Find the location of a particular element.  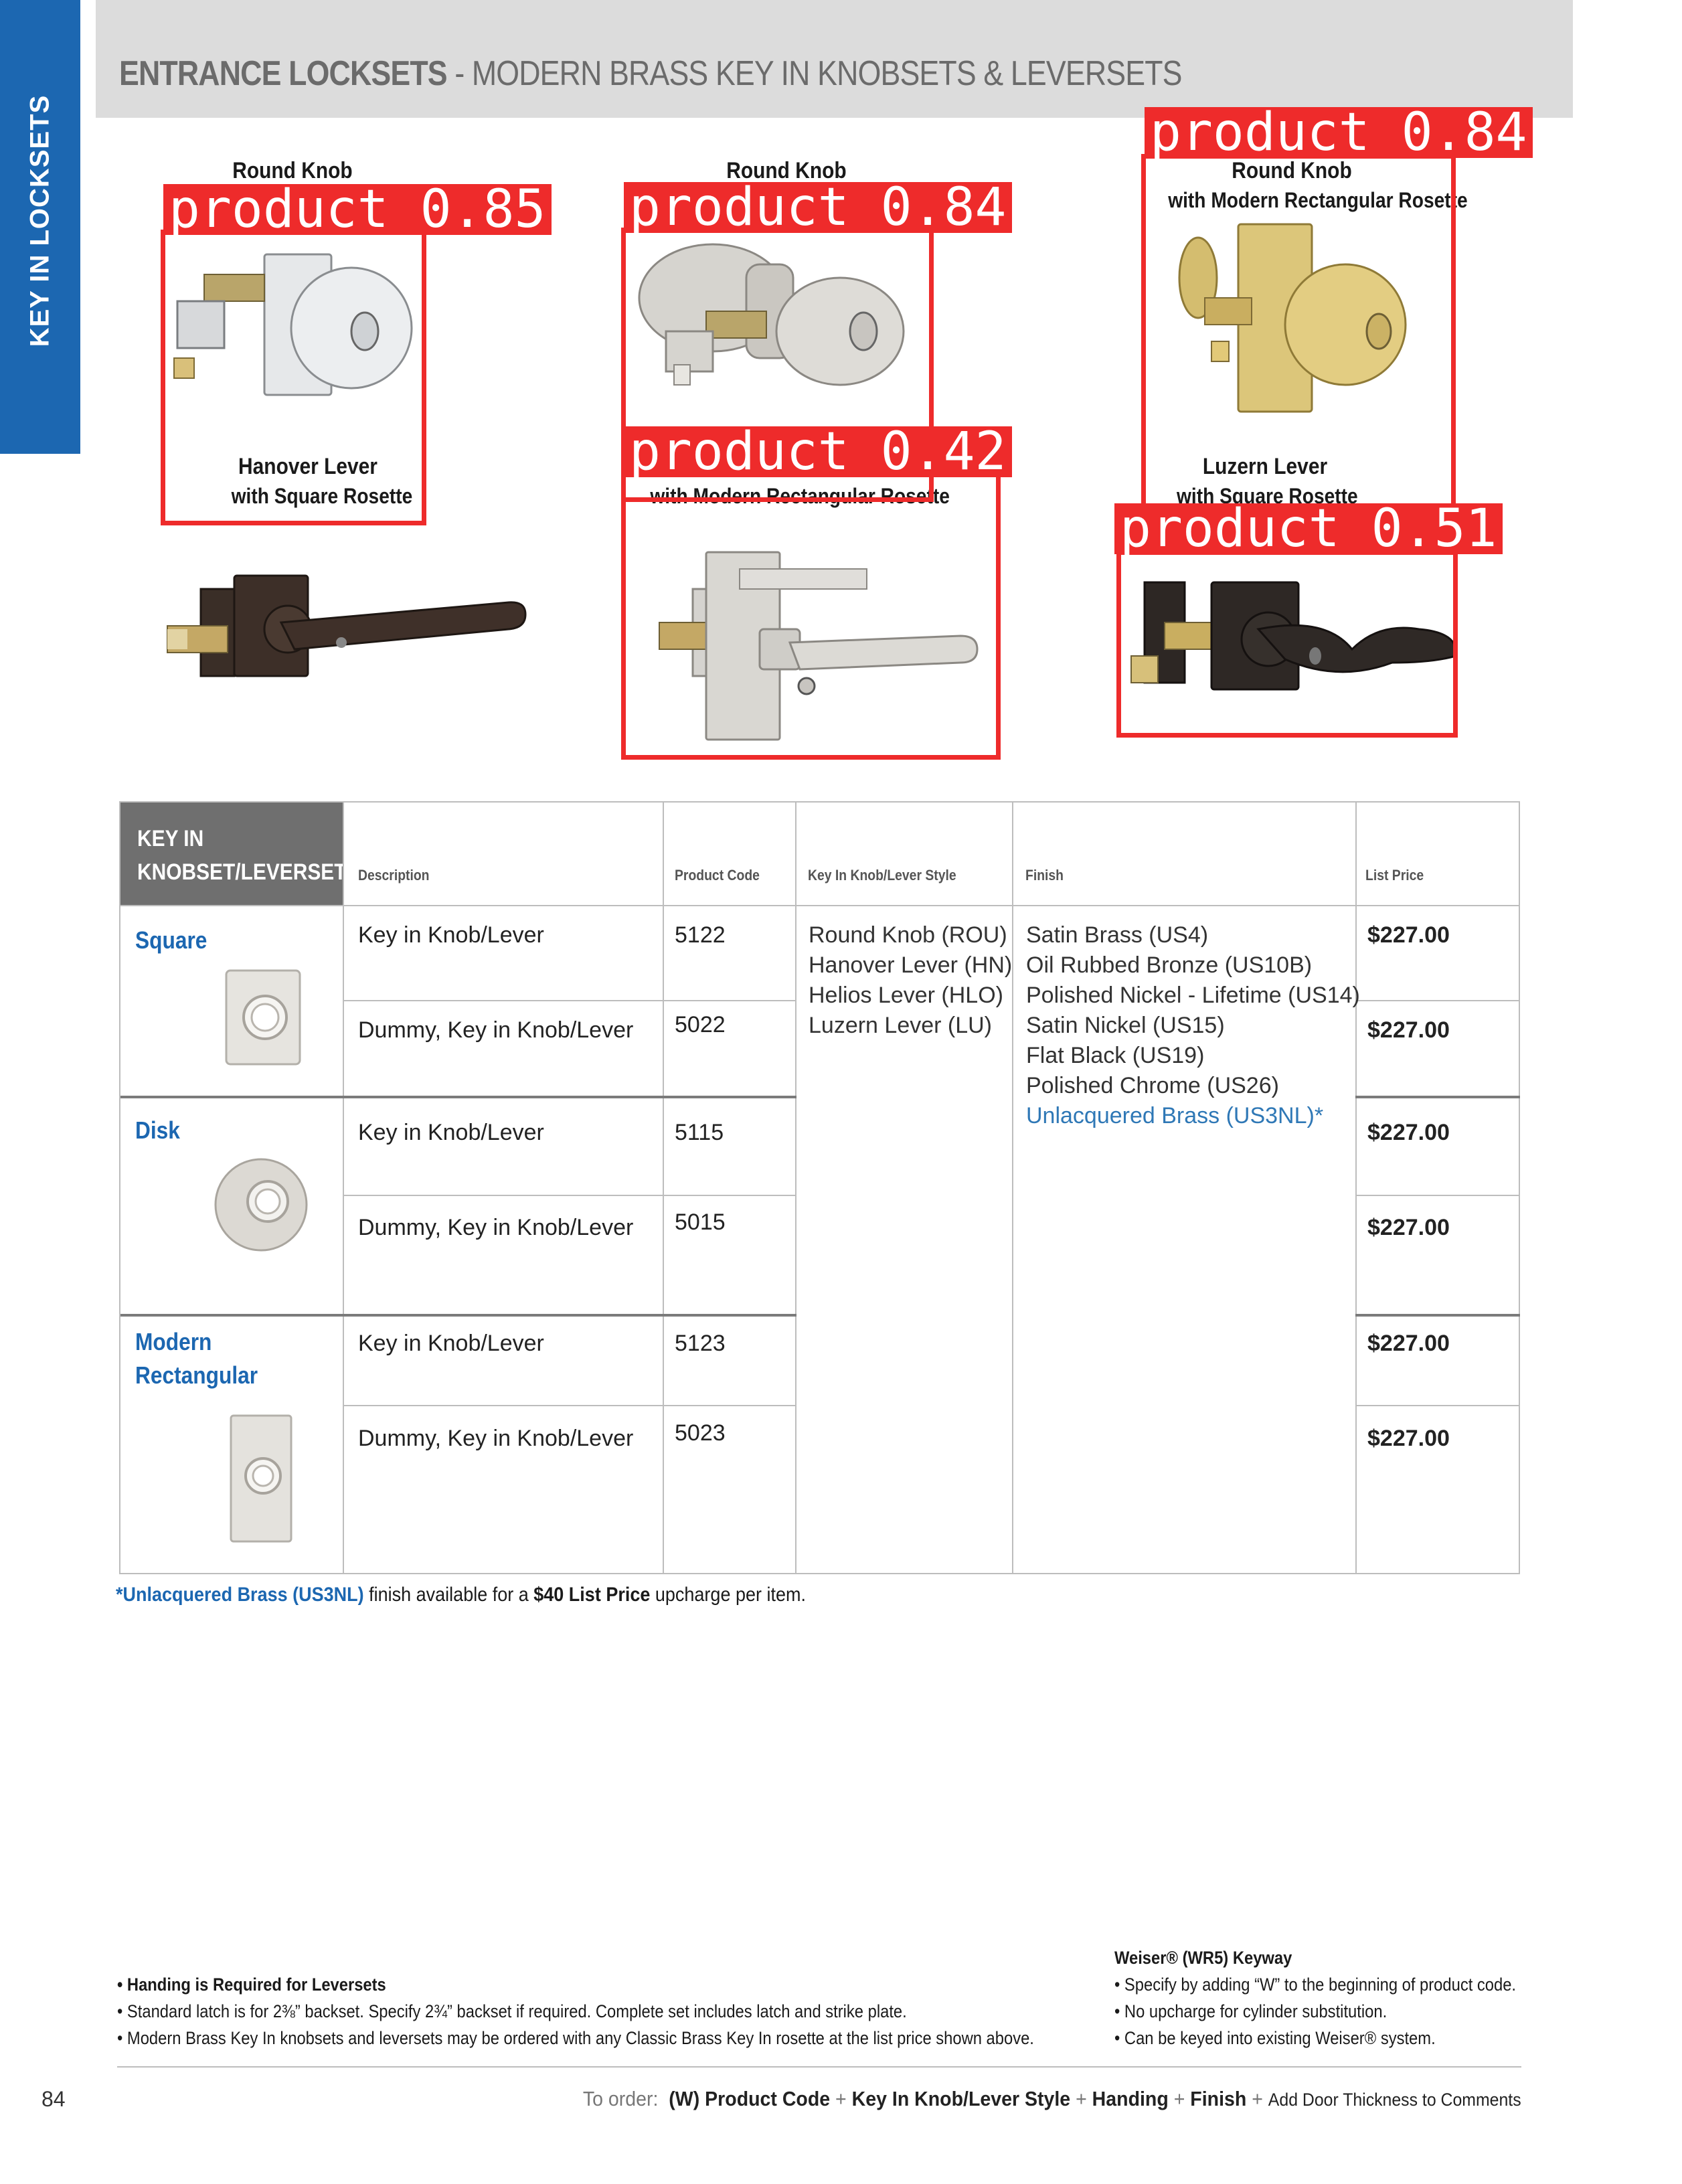

finish-item-unlacquered: Unlacquered Brass (US3NL)* is located at coordinates (1175, 1115).